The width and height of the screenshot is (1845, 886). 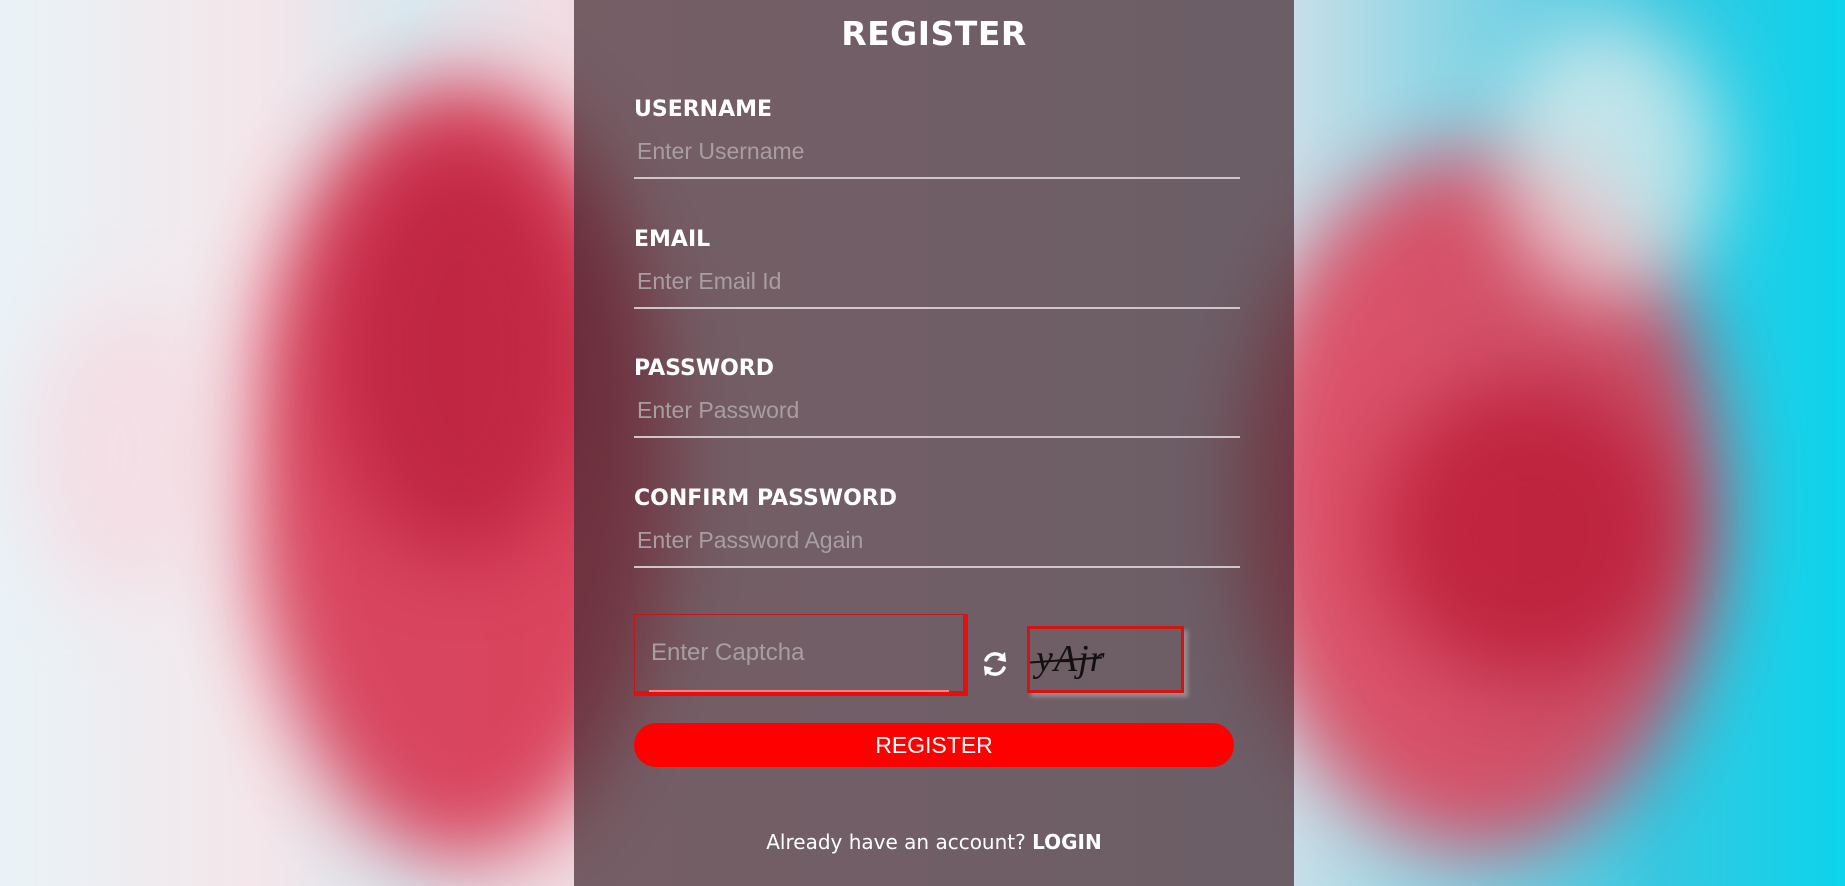 I want to click on username-input, so click(x=937, y=152).